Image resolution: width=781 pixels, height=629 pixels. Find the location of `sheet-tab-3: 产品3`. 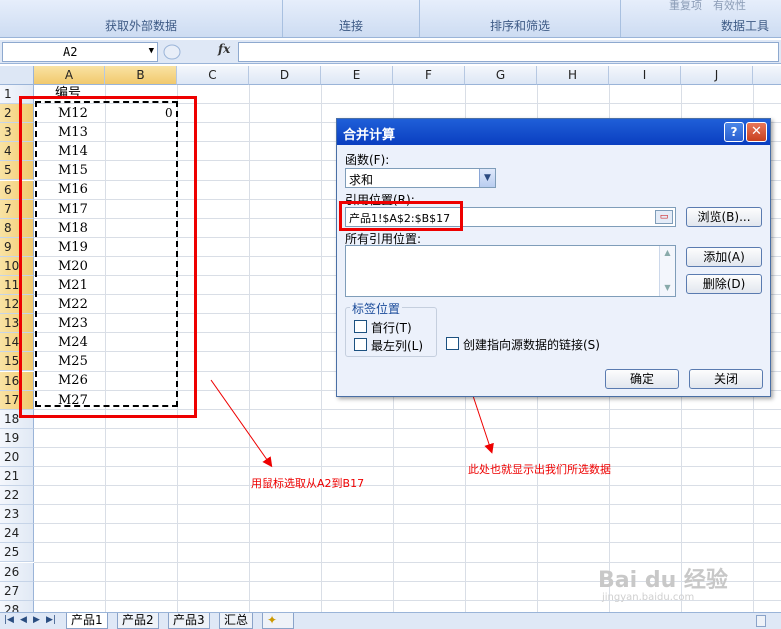

sheet-tab-3: 产品3 is located at coordinates (189, 621).